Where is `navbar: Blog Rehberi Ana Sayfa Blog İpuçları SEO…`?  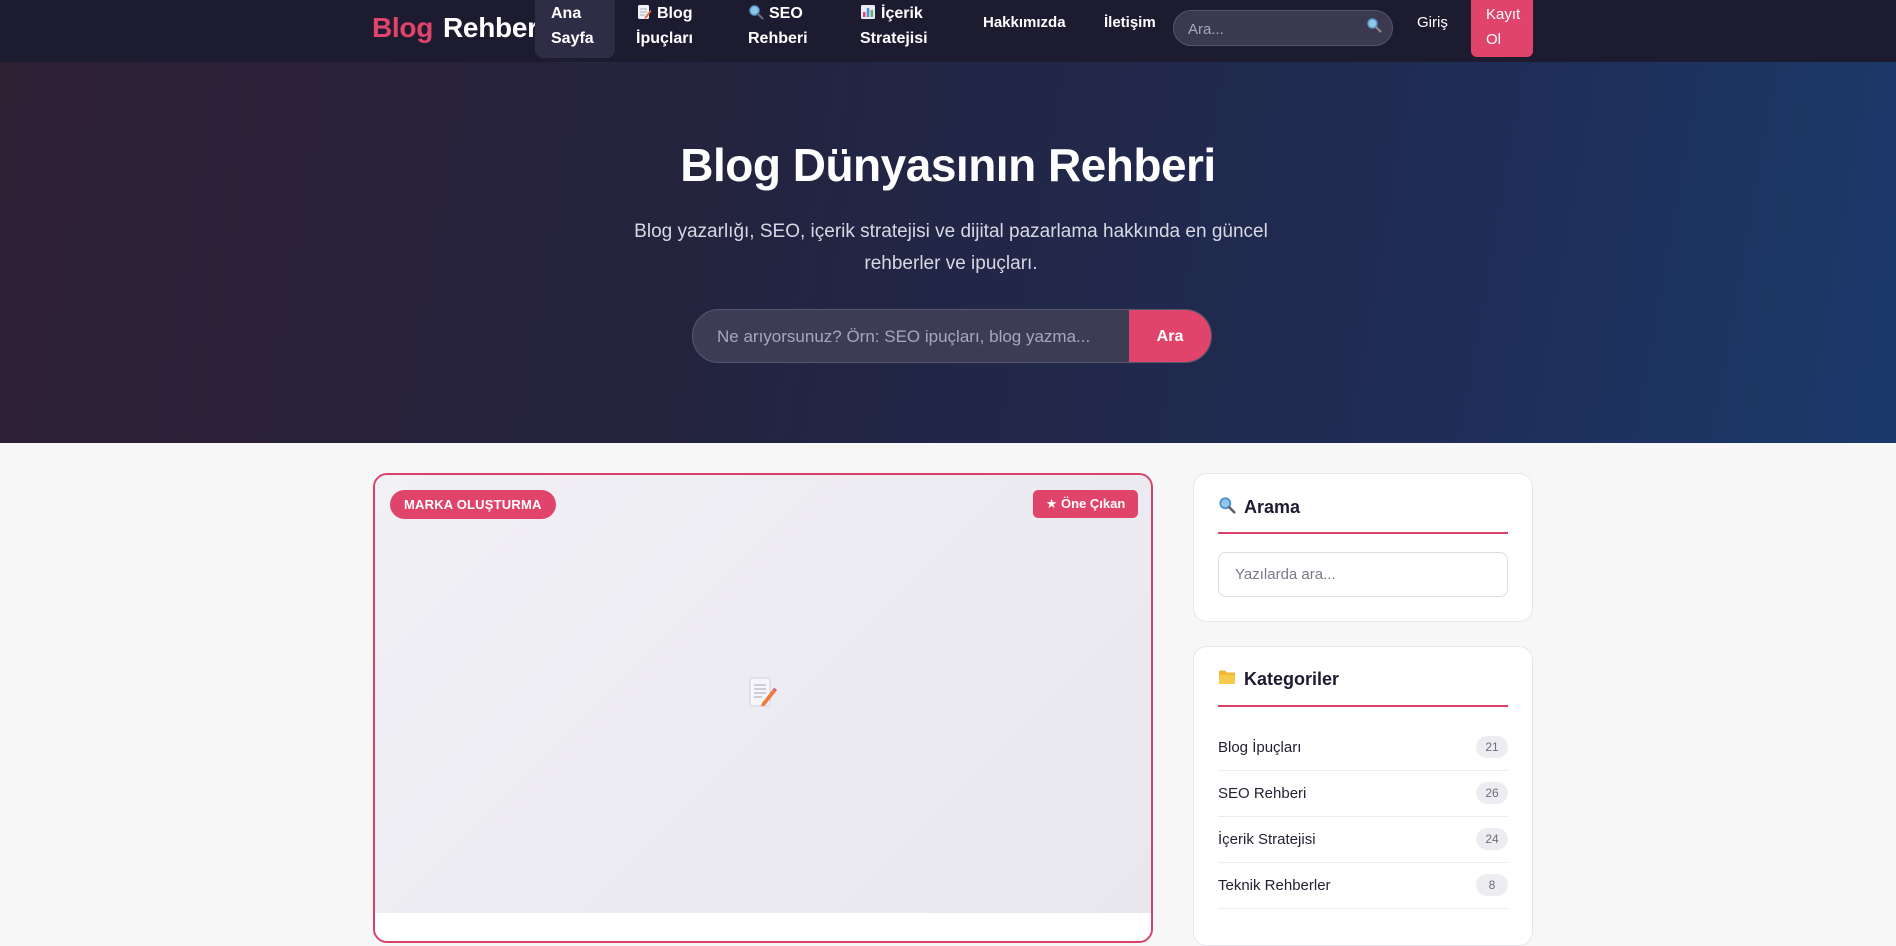 navbar: Blog Rehberi Ana Sayfa Blog İpuçları SEO… is located at coordinates (948, 31).